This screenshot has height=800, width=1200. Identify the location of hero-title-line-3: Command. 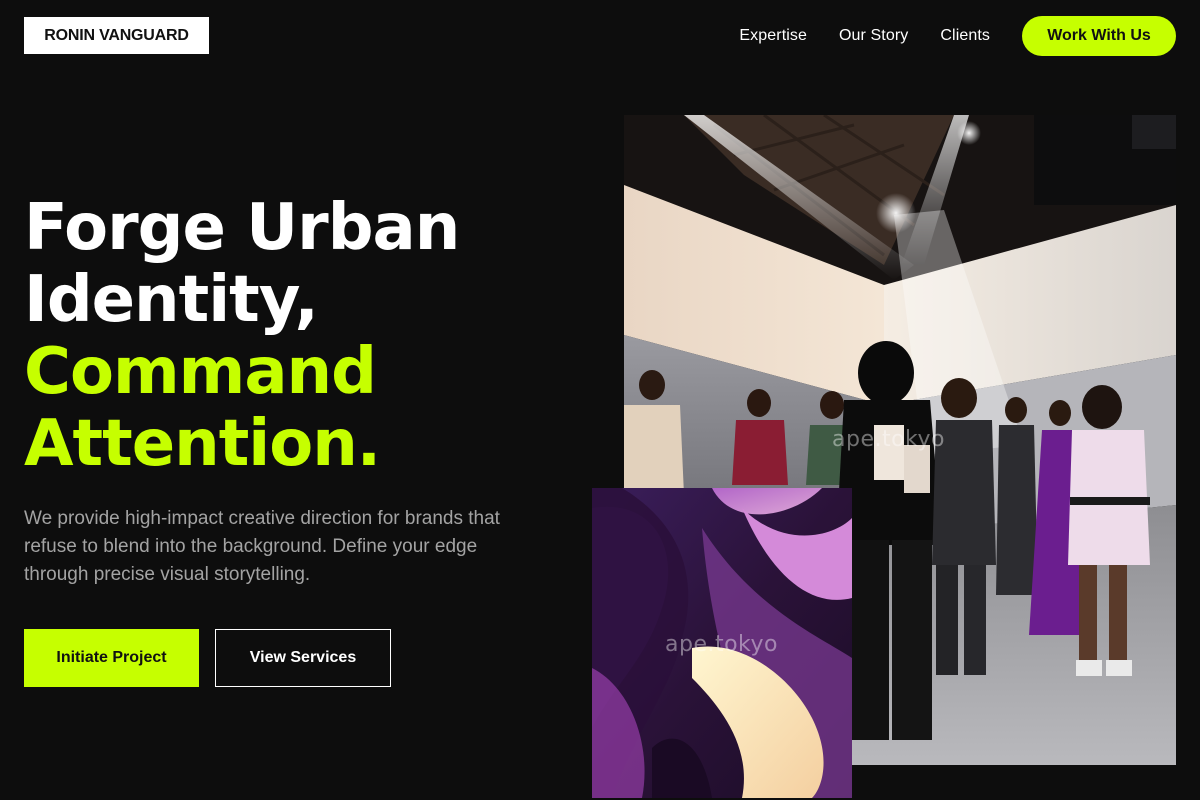
(200, 372).